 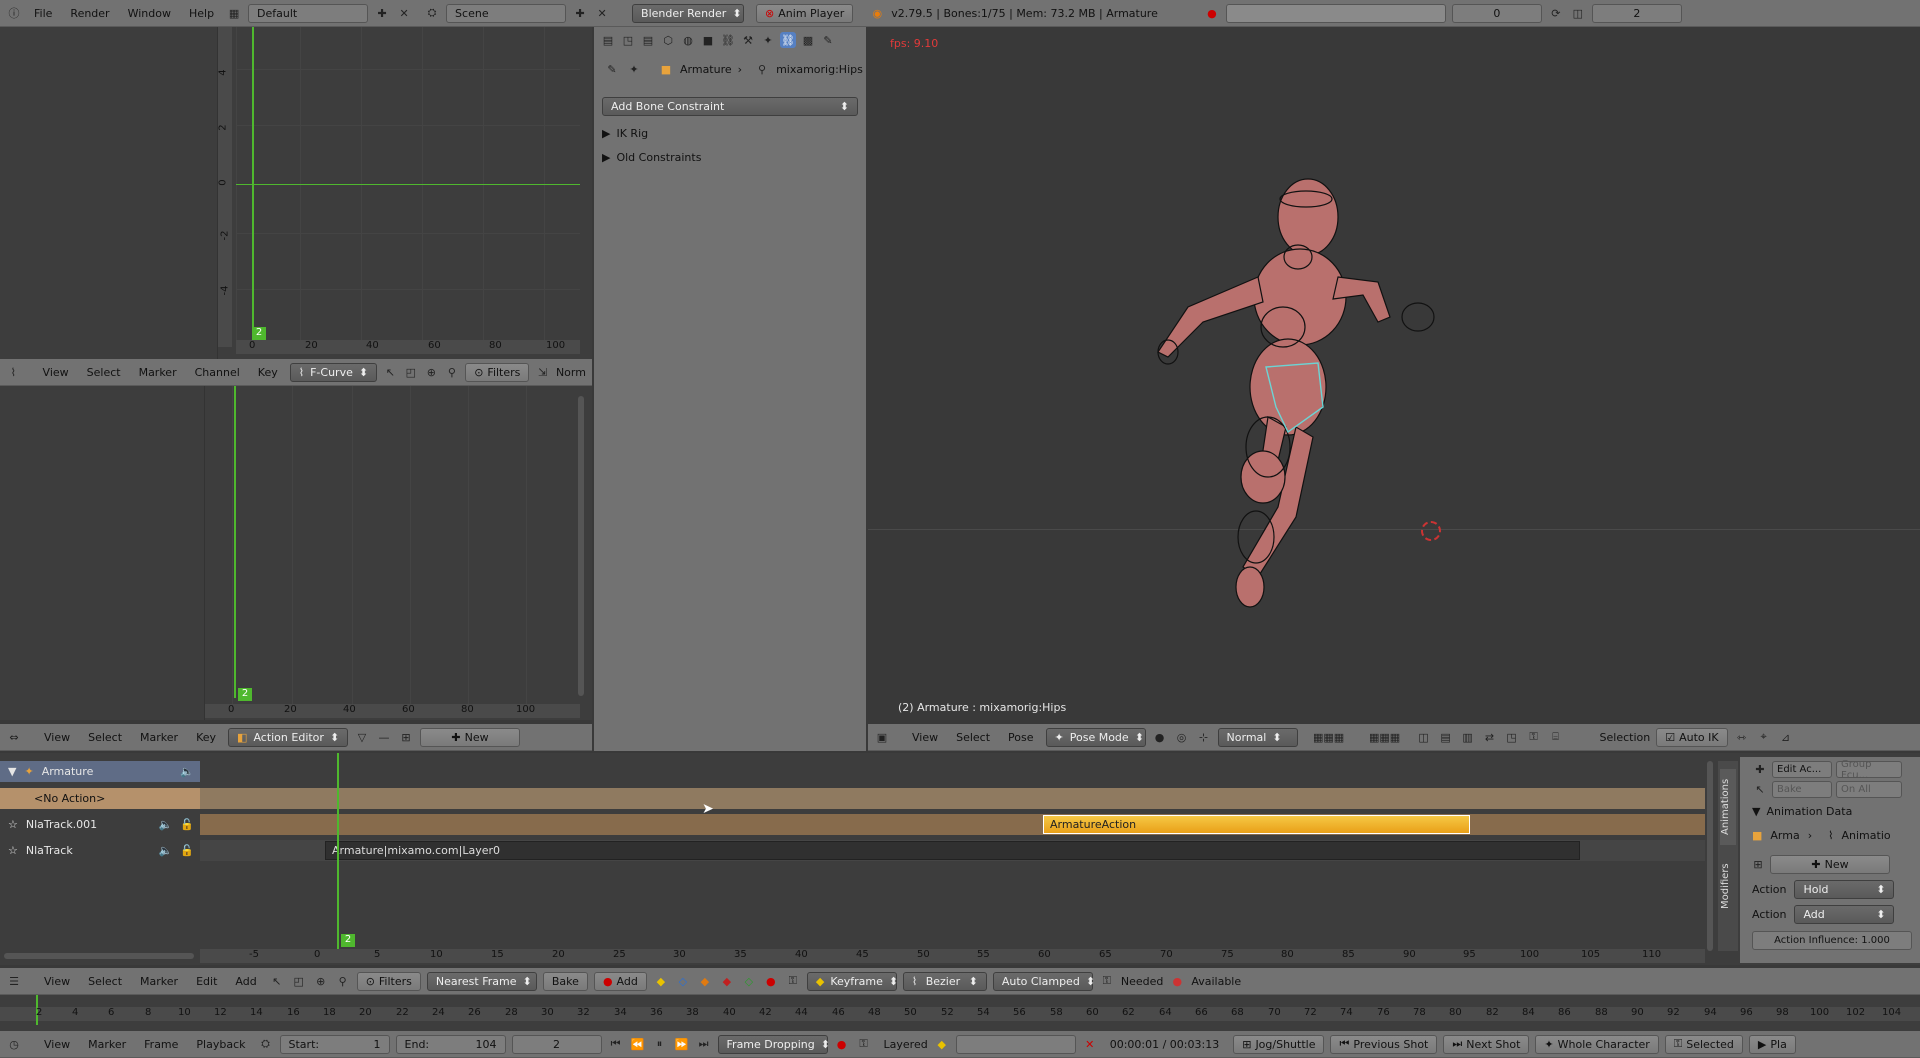 What do you see at coordinates (14, 1044) in the screenshot?
I see `timeline-editor-icon: ◷` at bounding box center [14, 1044].